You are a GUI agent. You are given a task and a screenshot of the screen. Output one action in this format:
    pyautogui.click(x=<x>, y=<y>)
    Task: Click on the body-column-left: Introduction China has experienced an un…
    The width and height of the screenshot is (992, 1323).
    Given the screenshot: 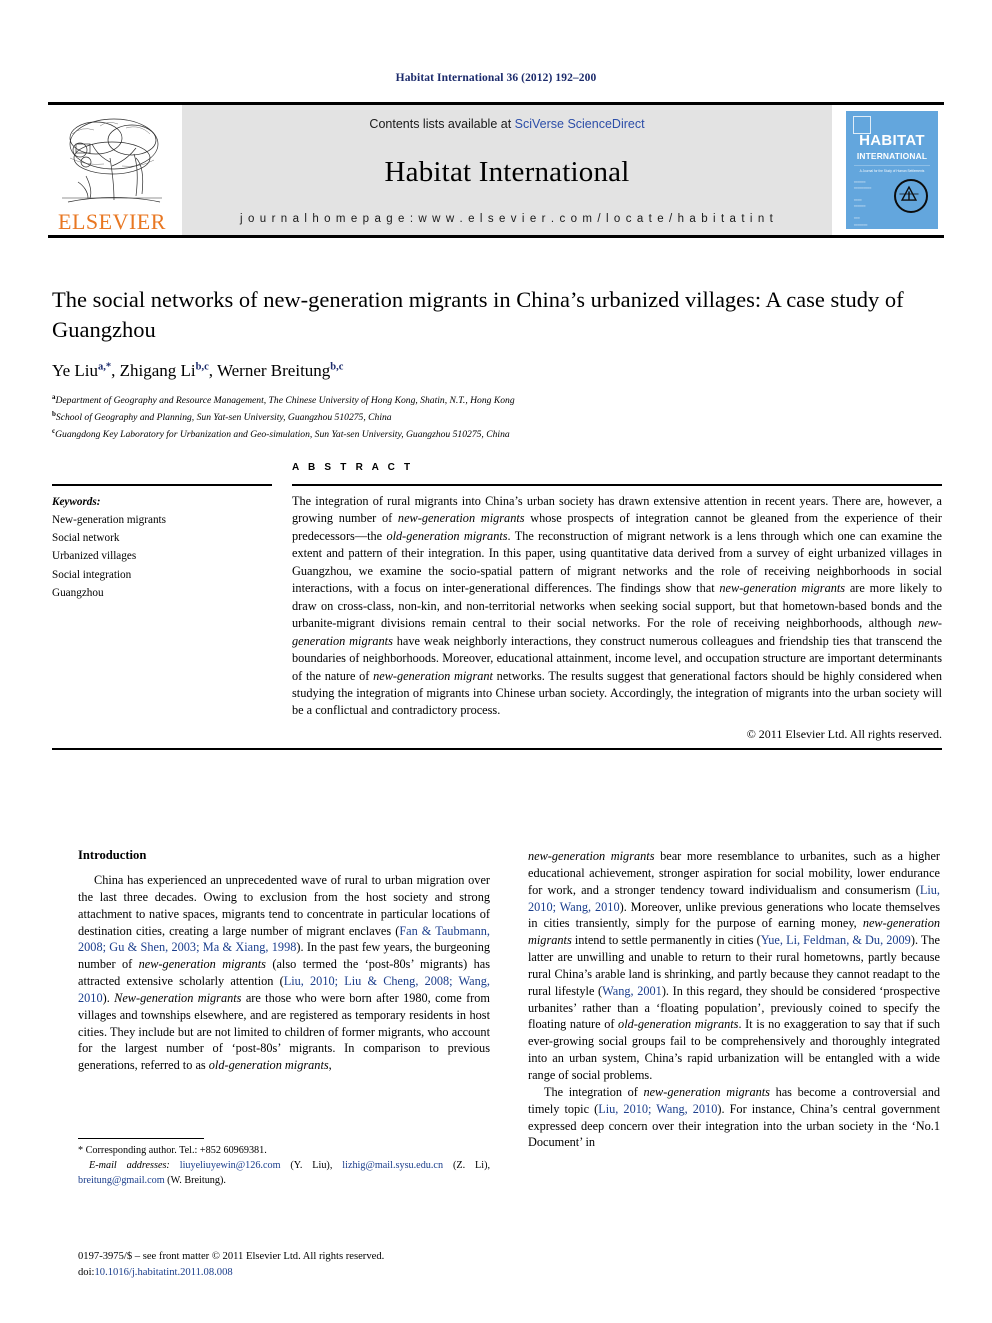 What is the action you would take?
    pyautogui.click(x=284, y=999)
    